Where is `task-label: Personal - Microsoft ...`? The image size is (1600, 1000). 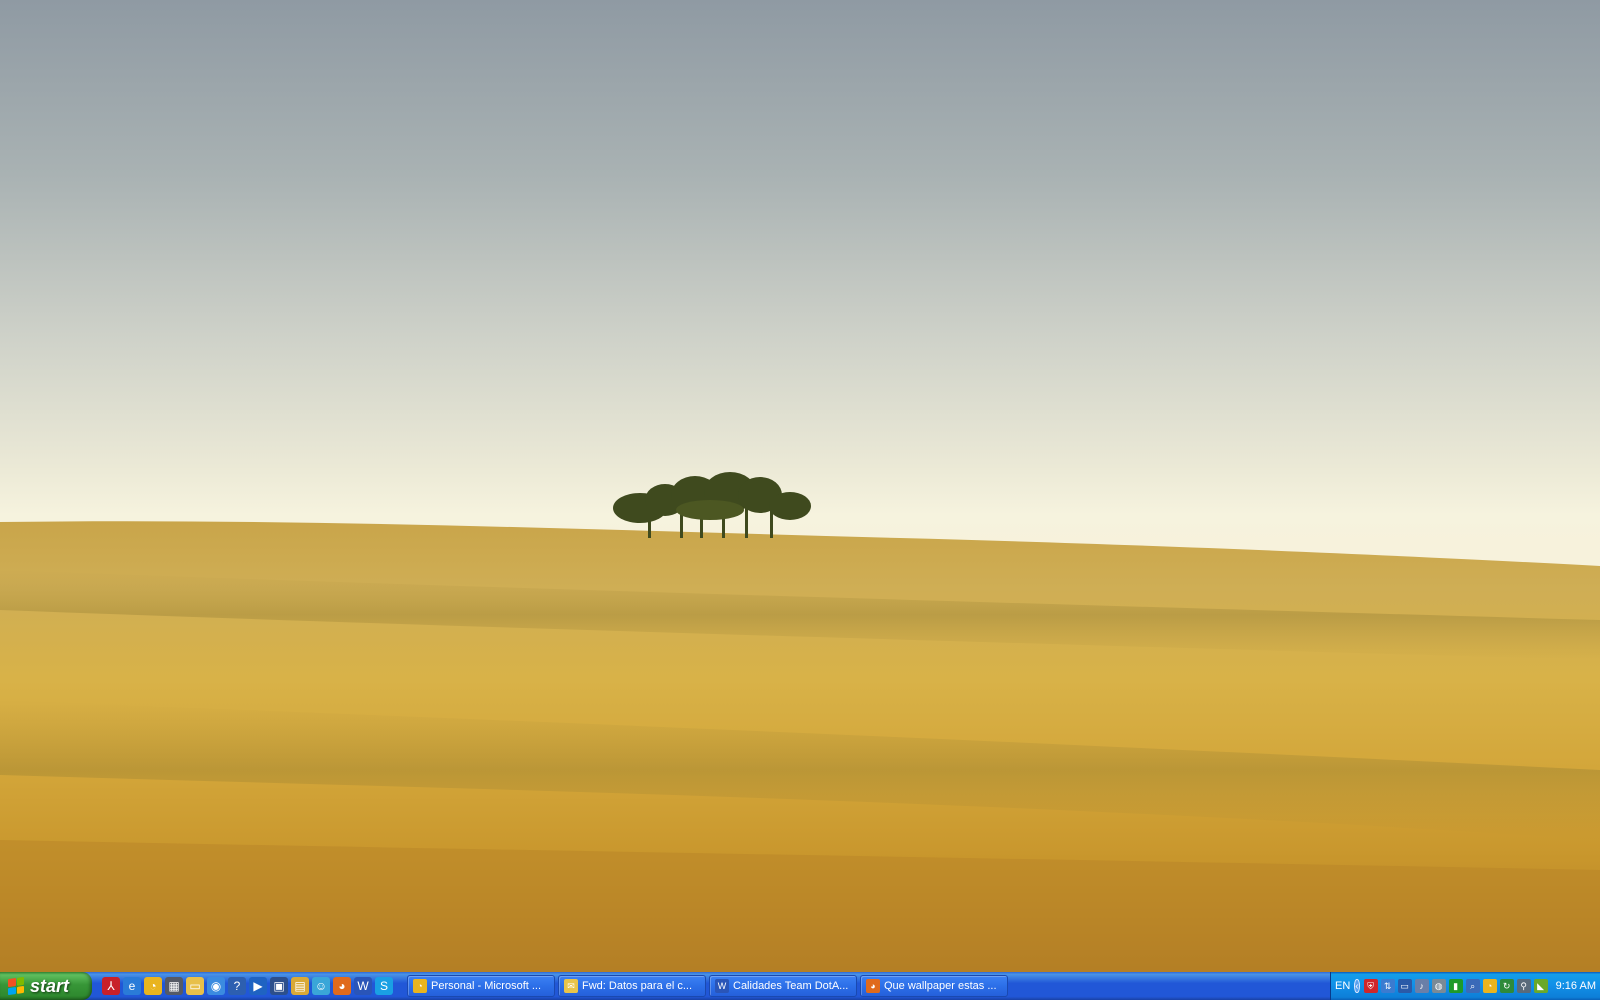 task-label: Personal - Microsoft ... is located at coordinates (486, 986).